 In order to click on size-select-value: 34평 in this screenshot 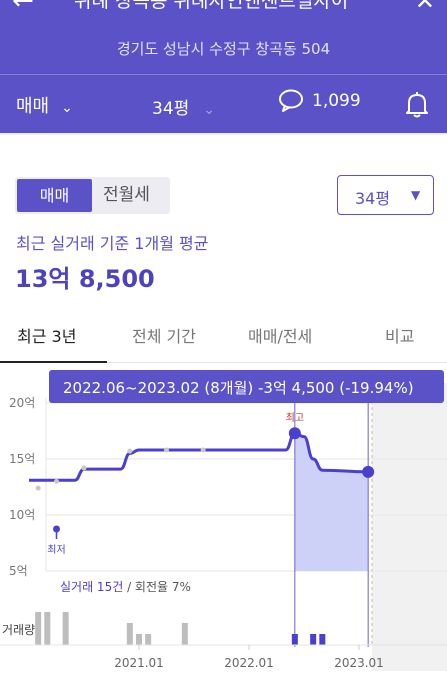, I will do `click(373, 198)`.